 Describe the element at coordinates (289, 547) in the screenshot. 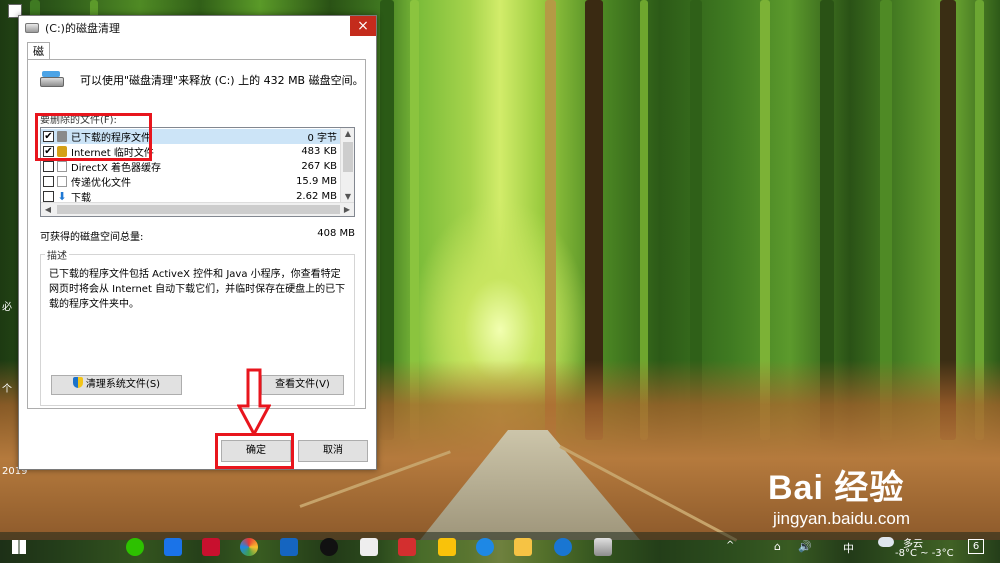

I see `app-store-icon` at that location.